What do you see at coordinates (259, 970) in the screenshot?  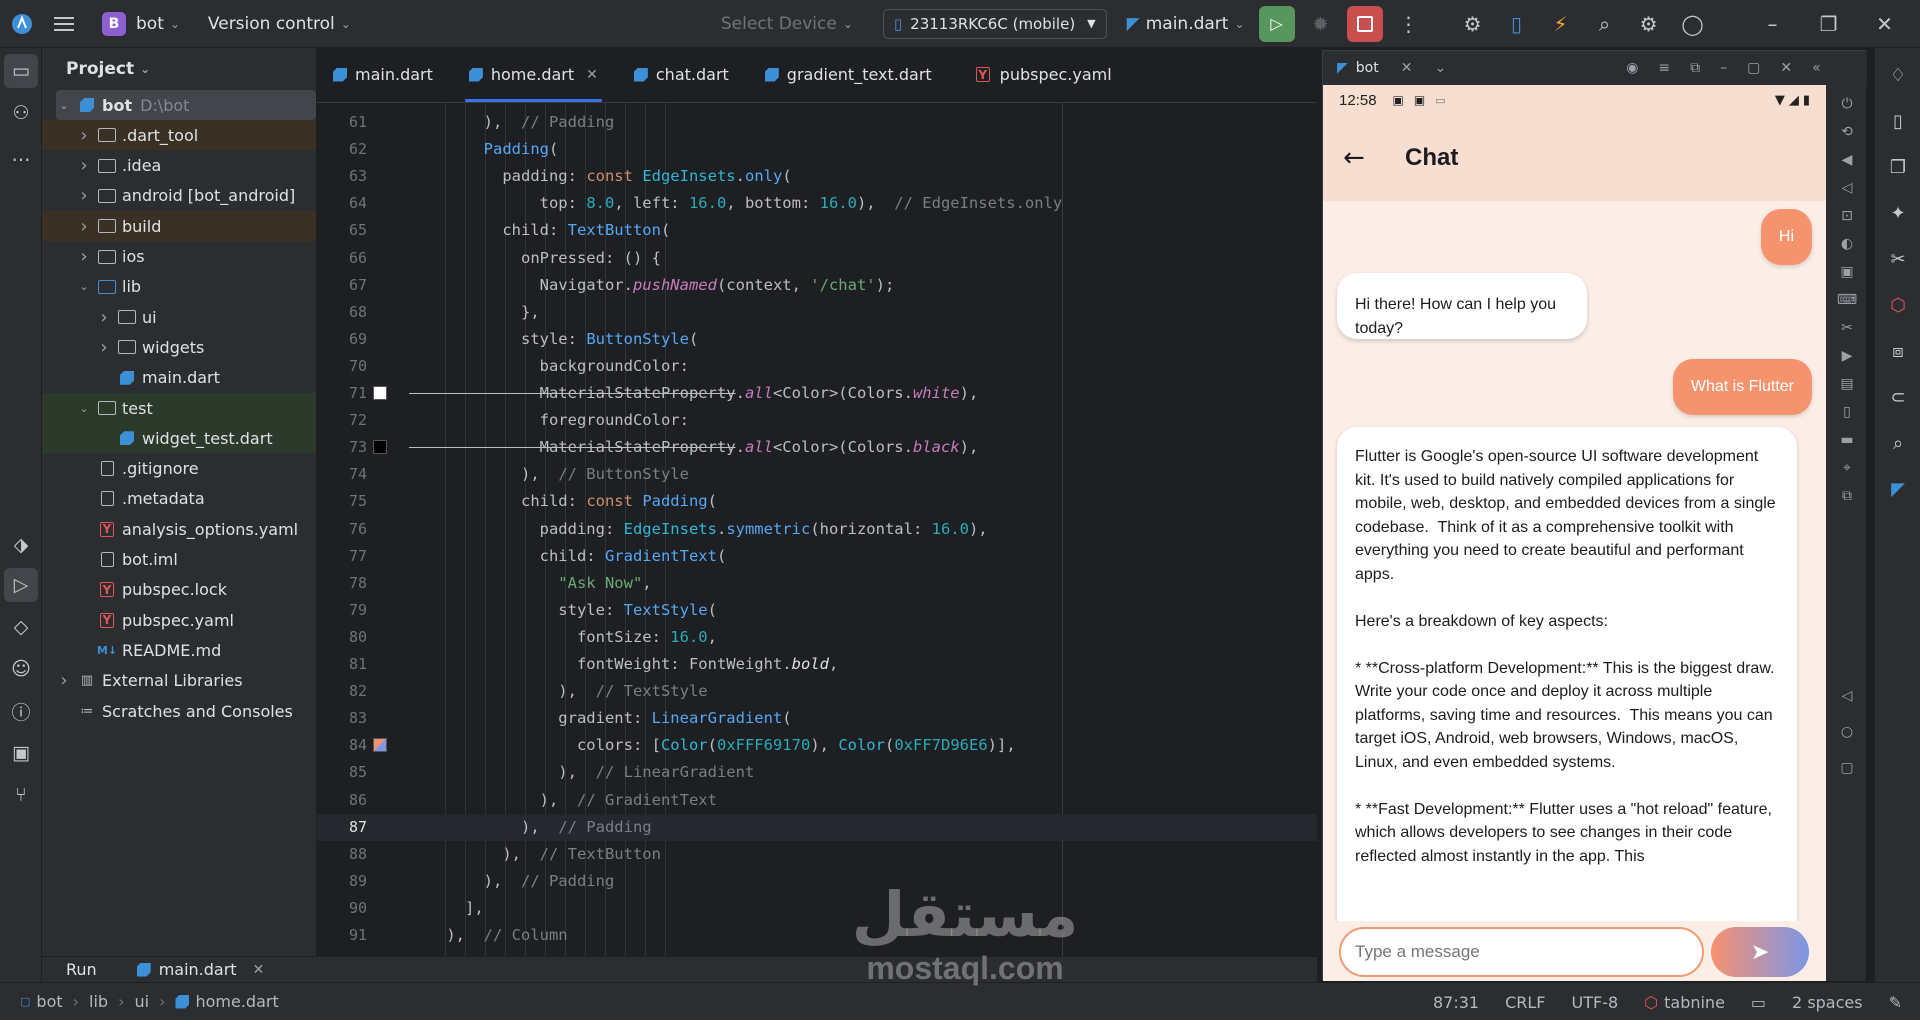 I see `close-run-tab-icon: ✕` at bounding box center [259, 970].